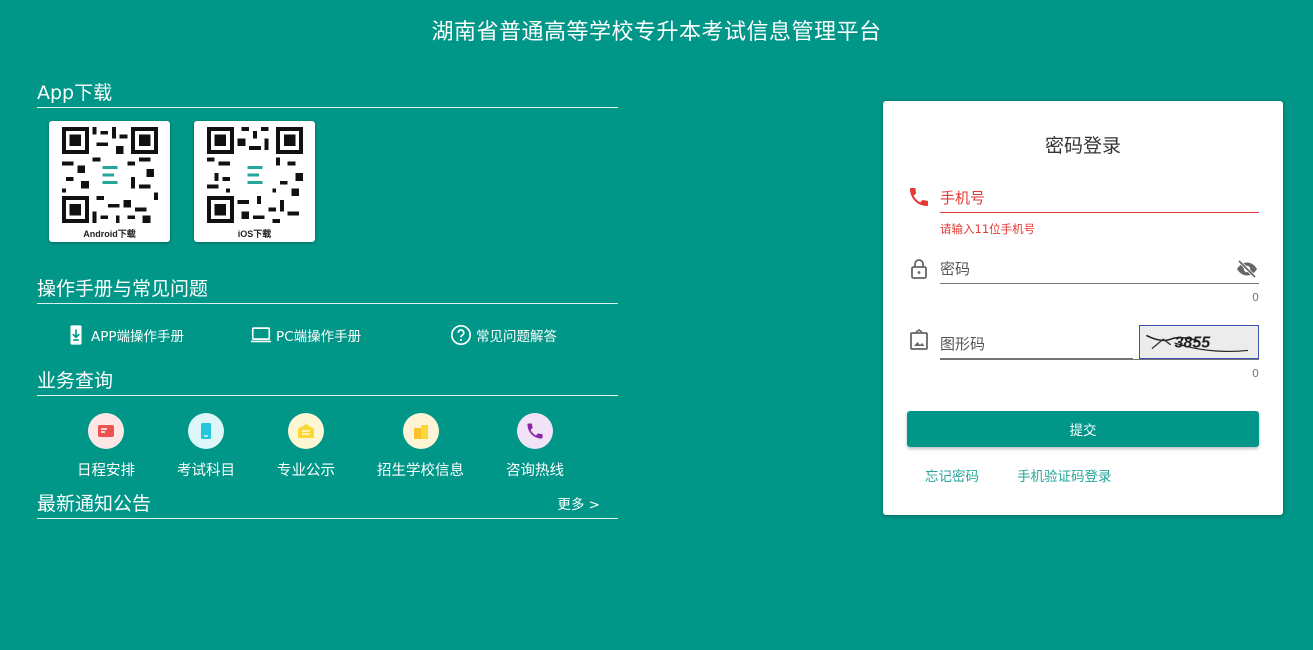 The height and width of the screenshot is (650, 1313). What do you see at coordinates (1064, 475) in the screenshot?
I see `sms-login-link: 手机验证码登录` at bounding box center [1064, 475].